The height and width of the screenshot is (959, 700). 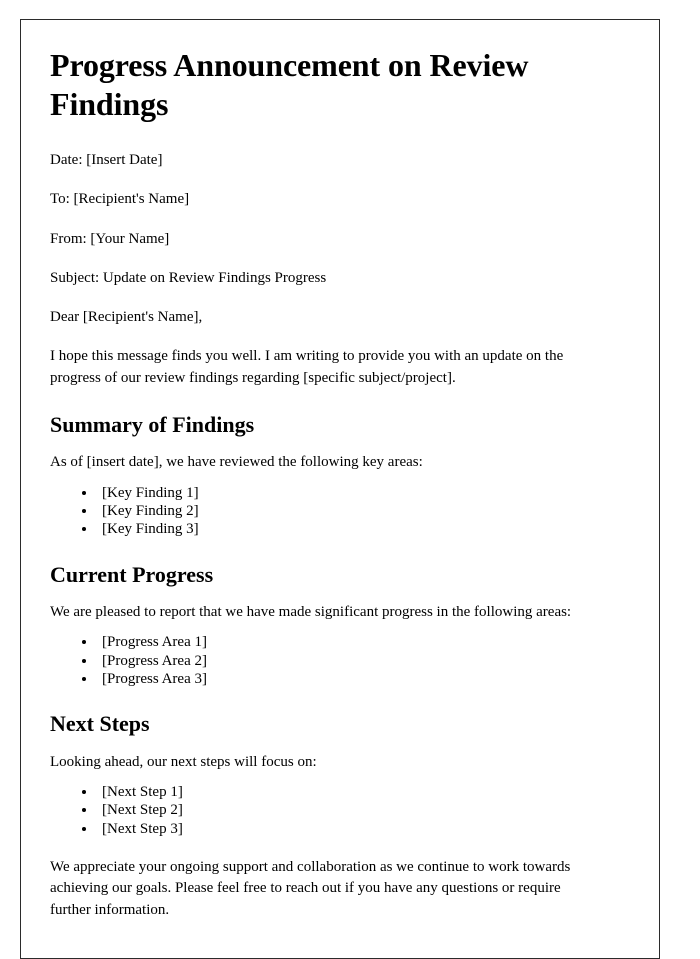 What do you see at coordinates (349, 642) in the screenshot?
I see `list-item: [Progress Area 1]` at bounding box center [349, 642].